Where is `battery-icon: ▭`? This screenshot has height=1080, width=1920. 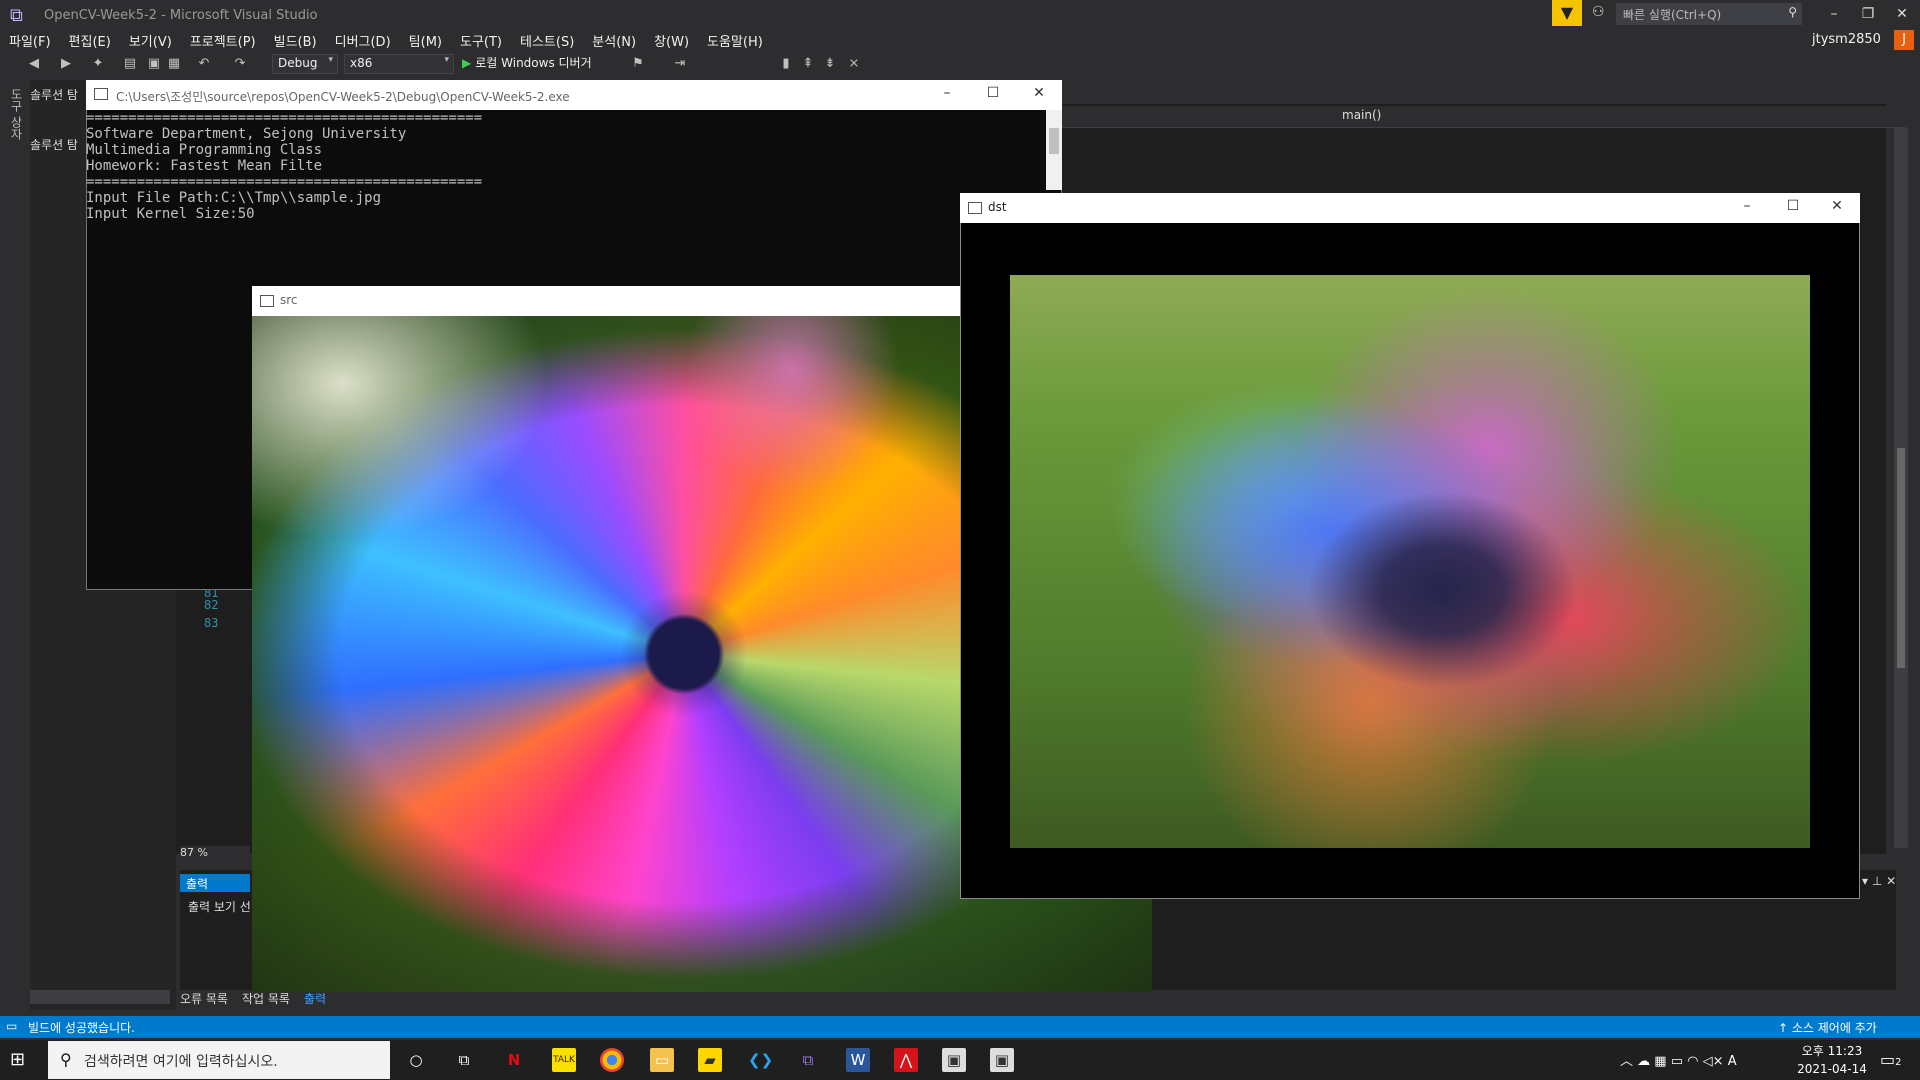 battery-icon: ▭ is located at coordinates (1677, 1061).